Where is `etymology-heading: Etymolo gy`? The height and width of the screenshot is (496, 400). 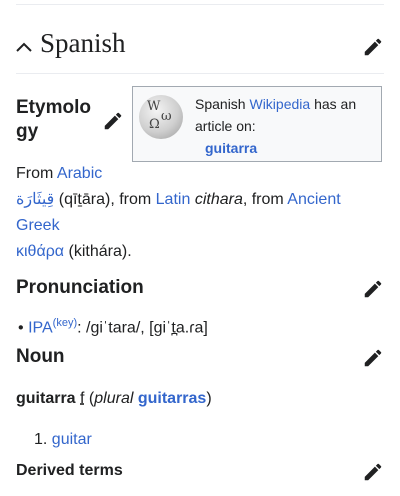 etymology-heading: Etymolo gy is located at coordinates (56, 120).